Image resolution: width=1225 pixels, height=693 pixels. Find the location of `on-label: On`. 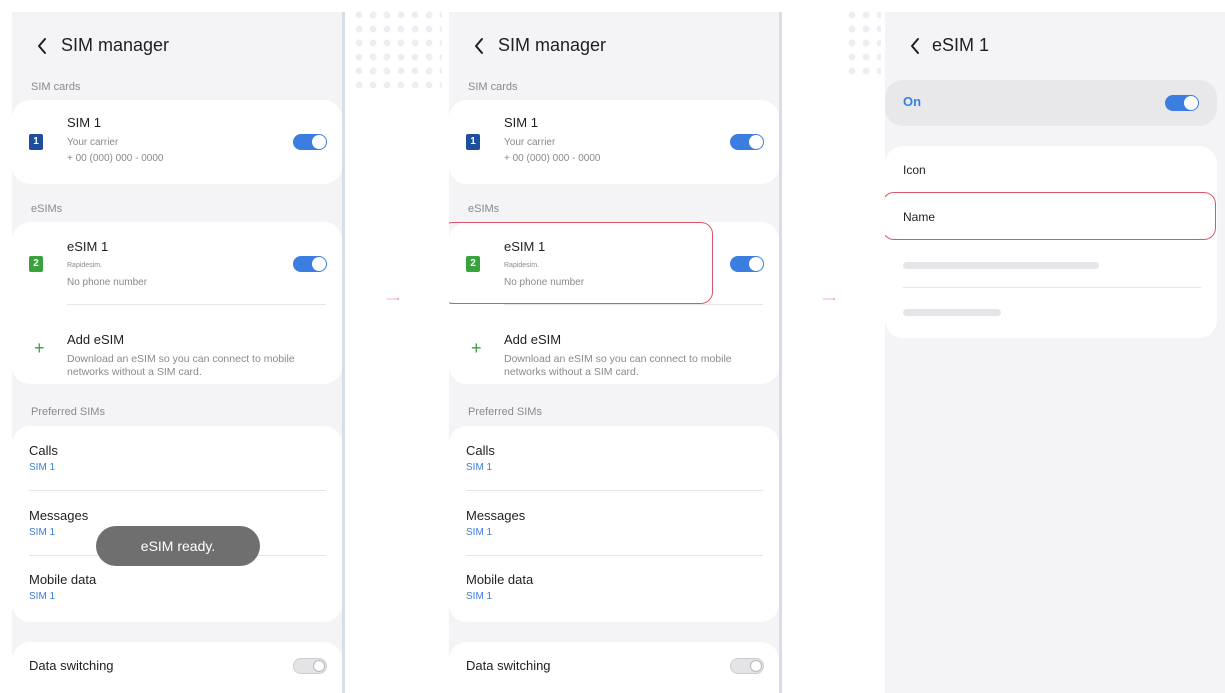

on-label: On is located at coordinates (912, 101).